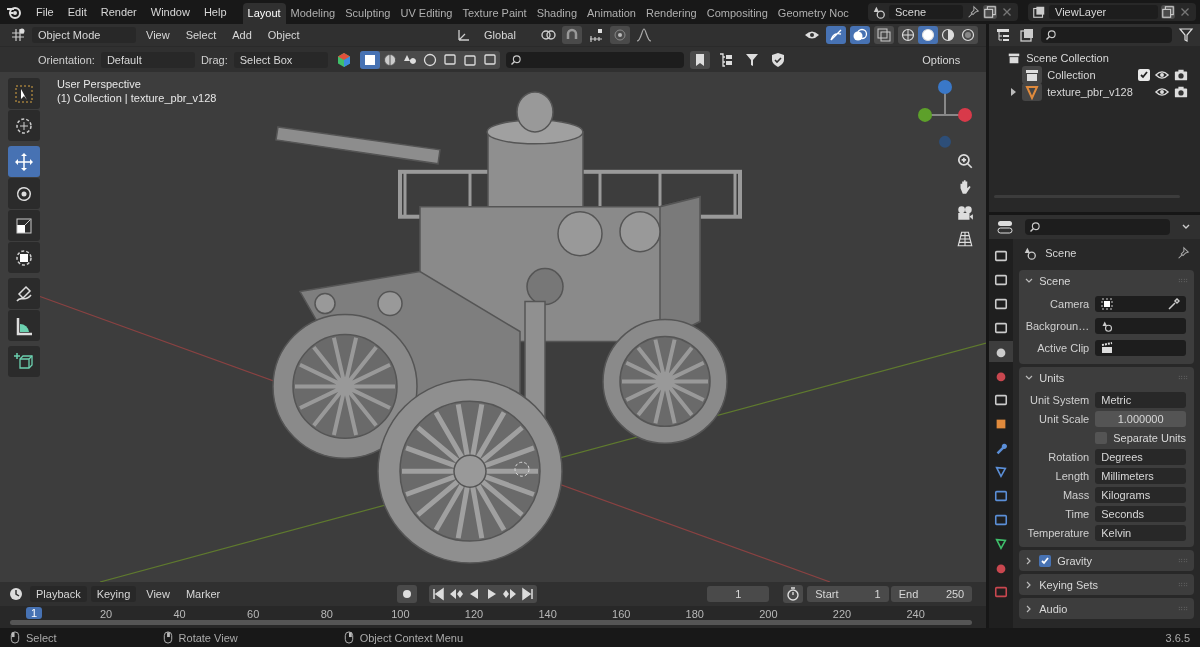  What do you see at coordinates (203, 594) in the screenshot?
I see `menu-item: Marker` at bounding box center [203, 594].